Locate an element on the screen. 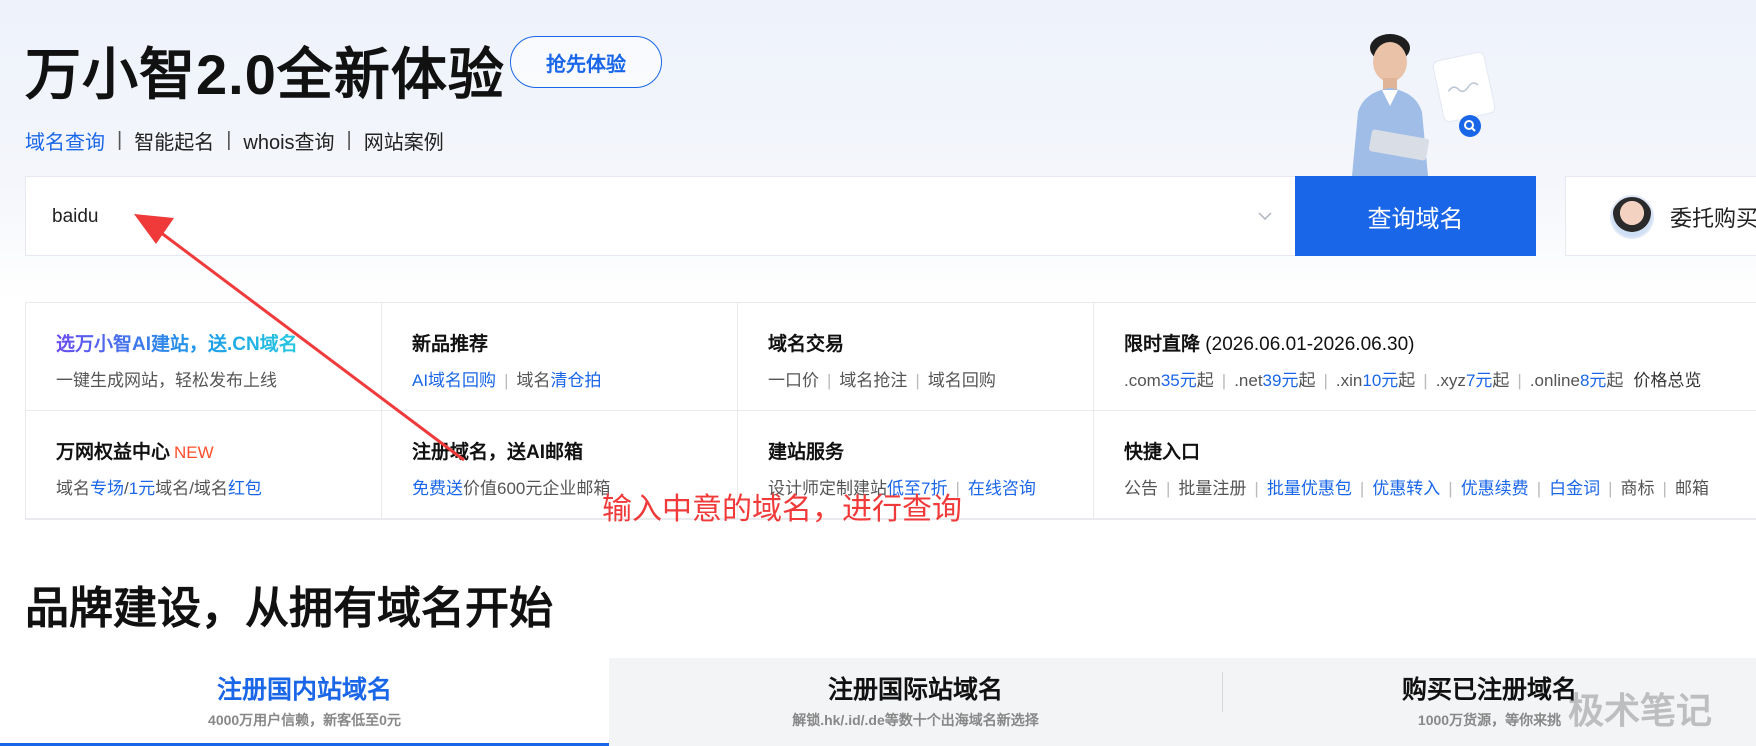 This screenshot has width=1756, height=746. quick-entry-list: 公告 | 批量注册 | 批量优惠包 | 优惠转入 | 优惠续费 | 白金词 | 商标 | 邮箱 is located at coordinates (1440, 486).